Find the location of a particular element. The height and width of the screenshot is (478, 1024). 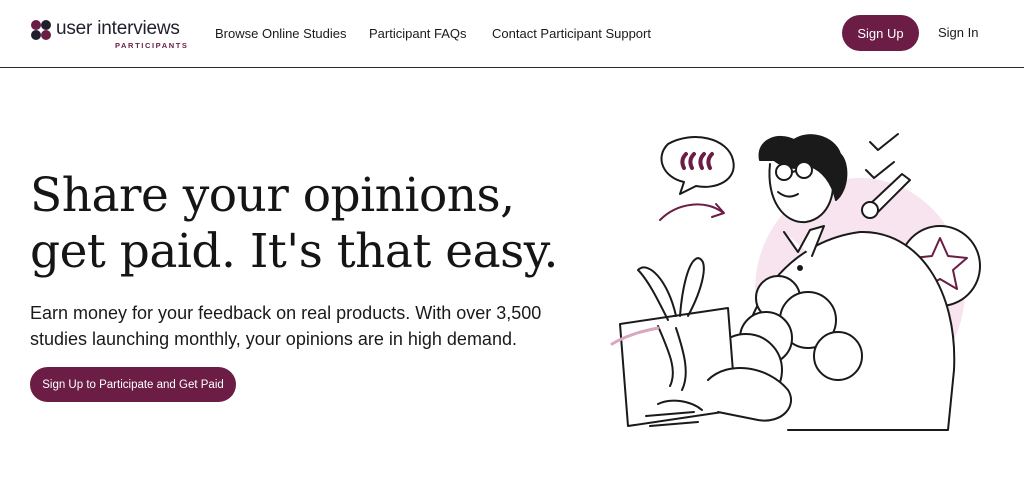

nav-browse-online-studies: Browse Online Studies is located at coordinates (281, 34).